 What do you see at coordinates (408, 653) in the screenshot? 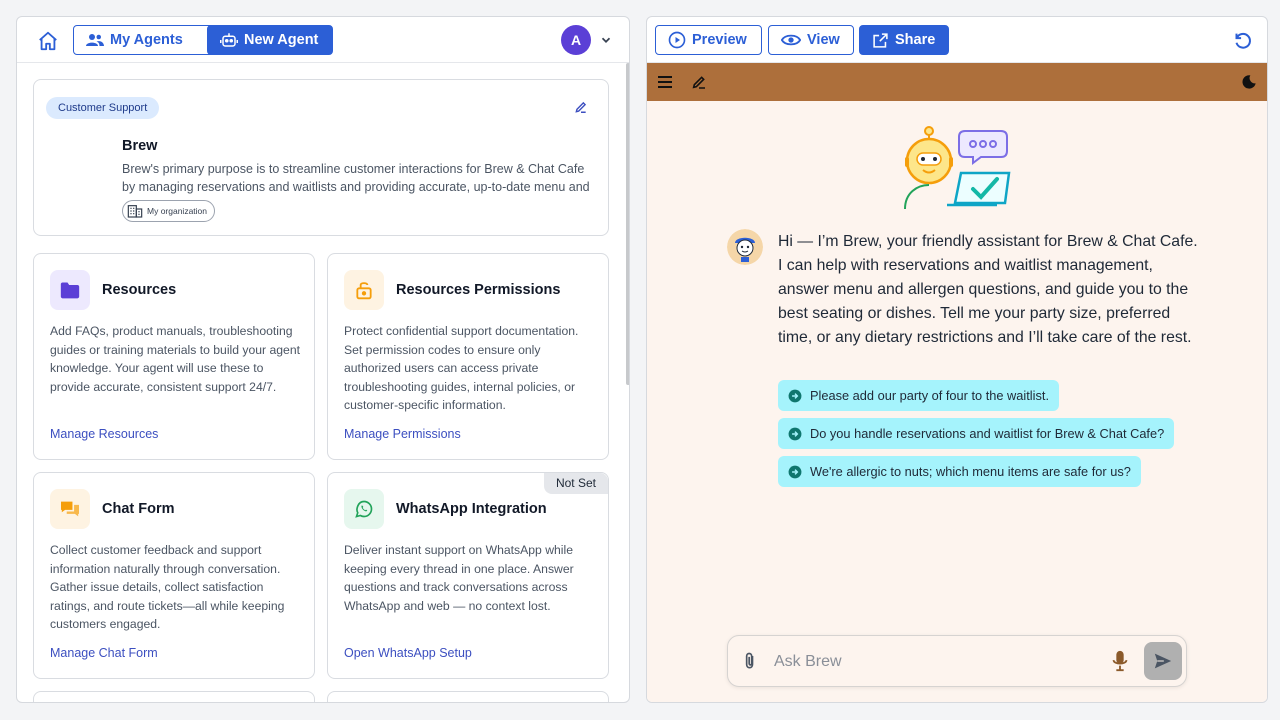
I see `open-whatsapp-setup-link: Open WhatsApp Setup` at bounding box center [408, 653].